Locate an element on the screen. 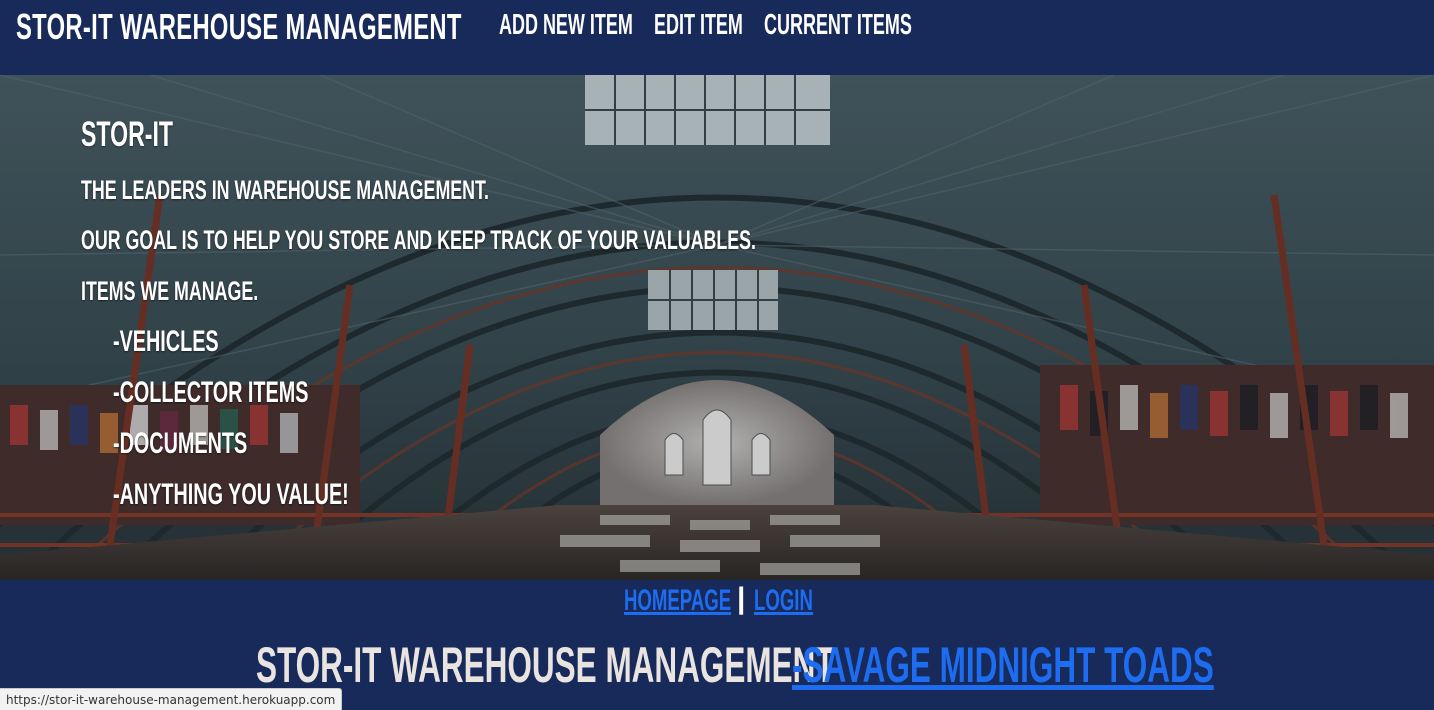 Image resolution: width=1434 pixels, height=710 pixels. nav-edit-item: Edit Item is located at coordinates (698, 25).